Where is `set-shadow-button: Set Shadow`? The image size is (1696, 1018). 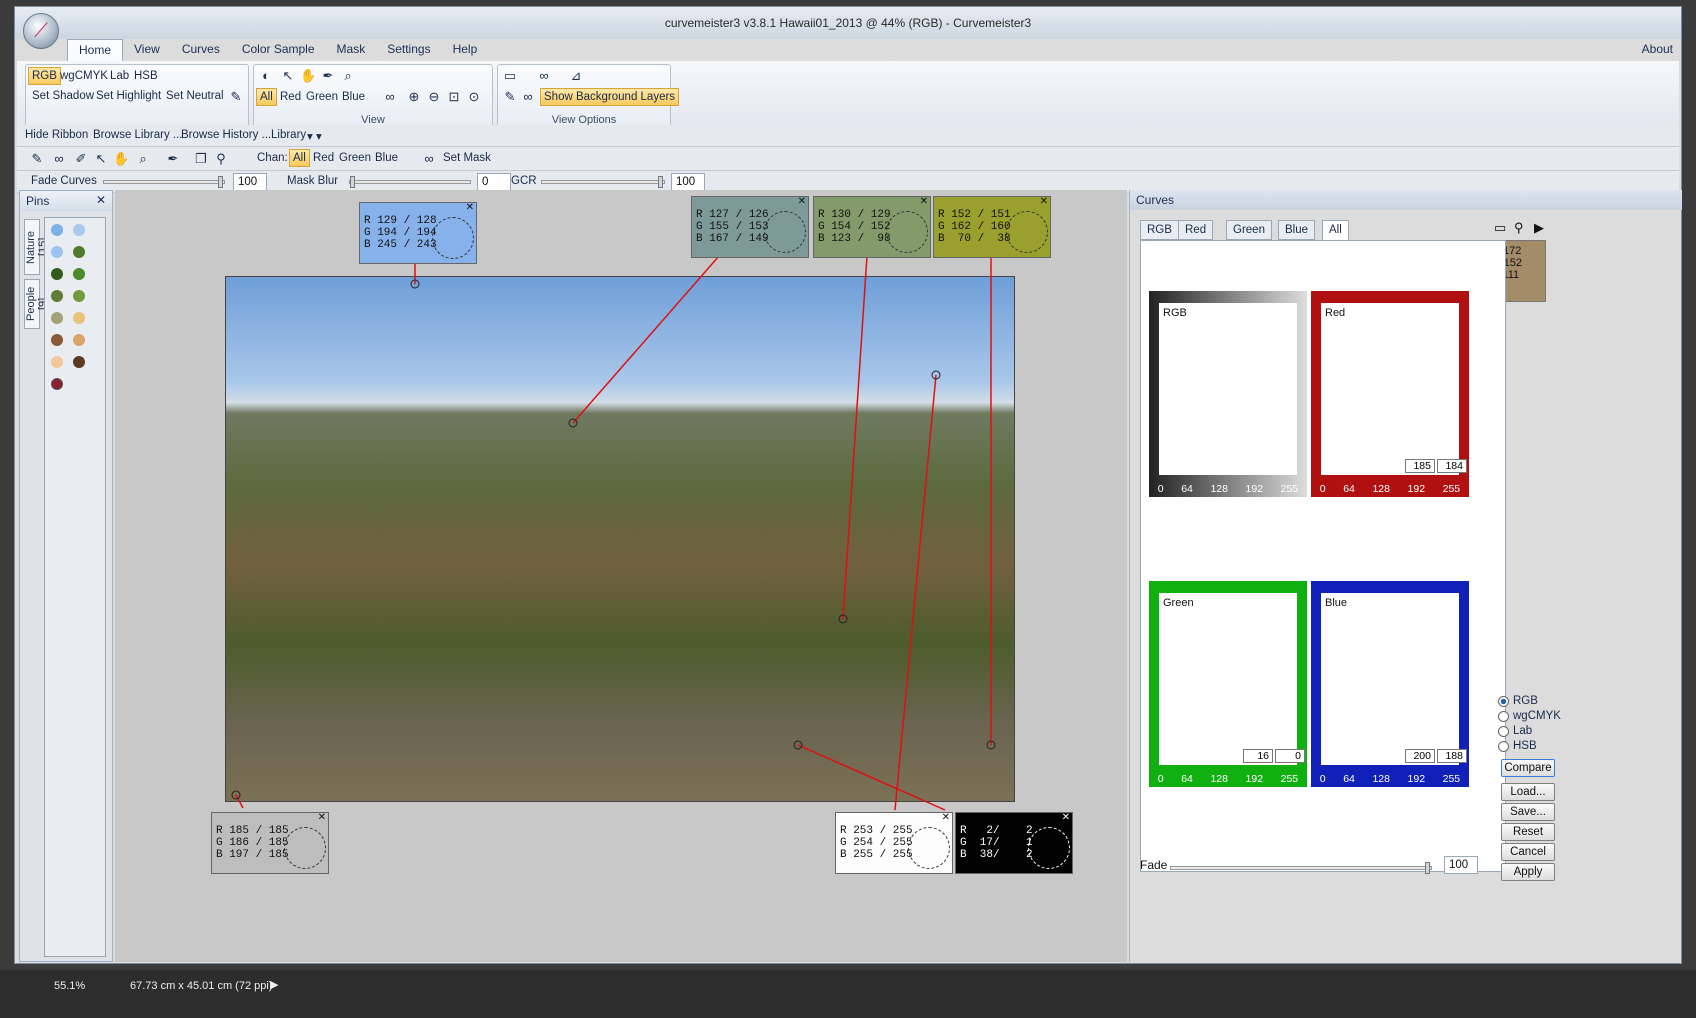 set-shadow-button: Set Shadow is located at coordinates (63, 96).